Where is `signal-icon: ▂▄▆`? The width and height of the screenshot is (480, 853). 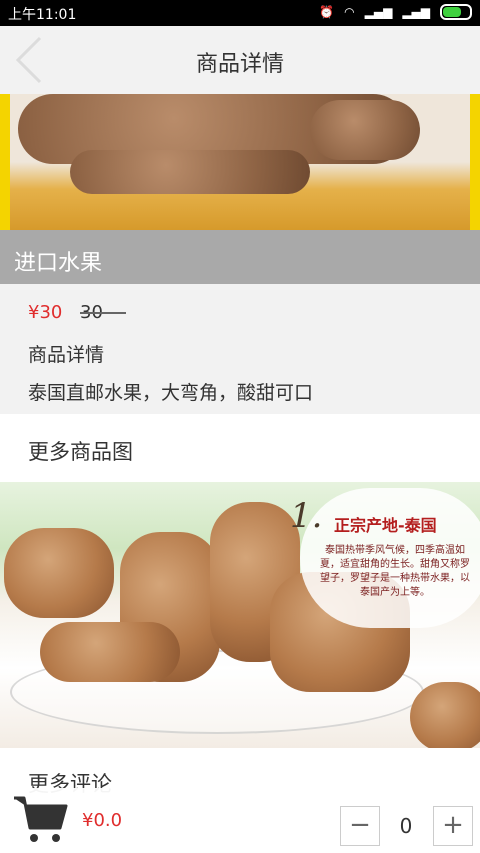 signal-icon: ▂▄▆ is located at coordinates (378, 12).